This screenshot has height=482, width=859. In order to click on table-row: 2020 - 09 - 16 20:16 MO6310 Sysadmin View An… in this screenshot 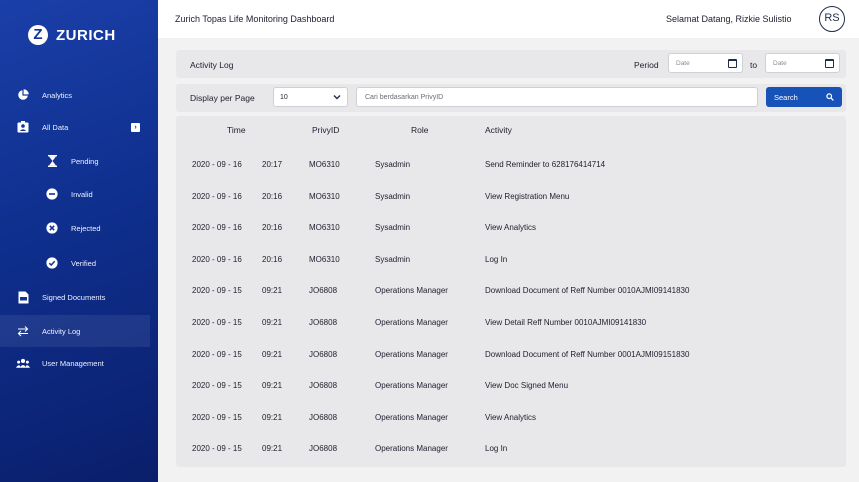, I will do `click(511, 227)`.